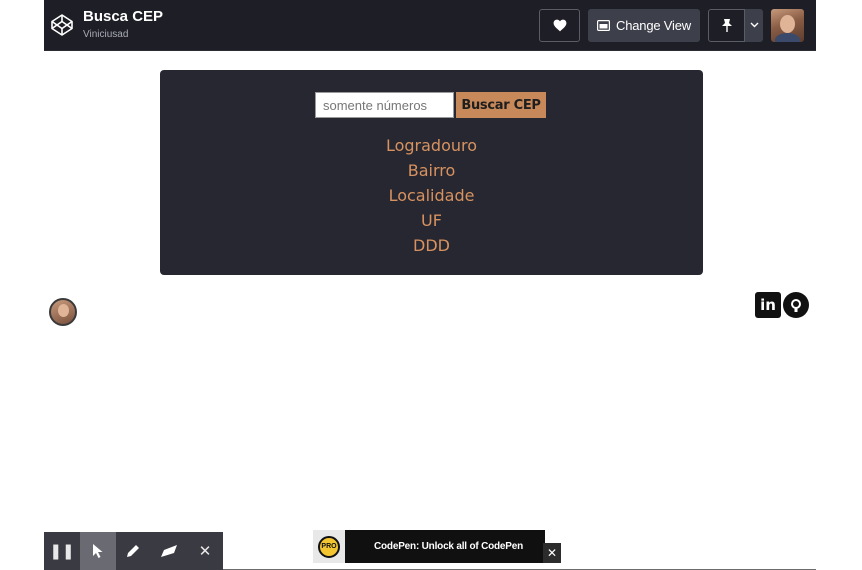 Image resolution: width=862 pixels, height=570 pixels. What do you see at coordinates (62, 551) in the screenshot?
I see `pause-icon: ❚❚` at bounding box center [62, 551].